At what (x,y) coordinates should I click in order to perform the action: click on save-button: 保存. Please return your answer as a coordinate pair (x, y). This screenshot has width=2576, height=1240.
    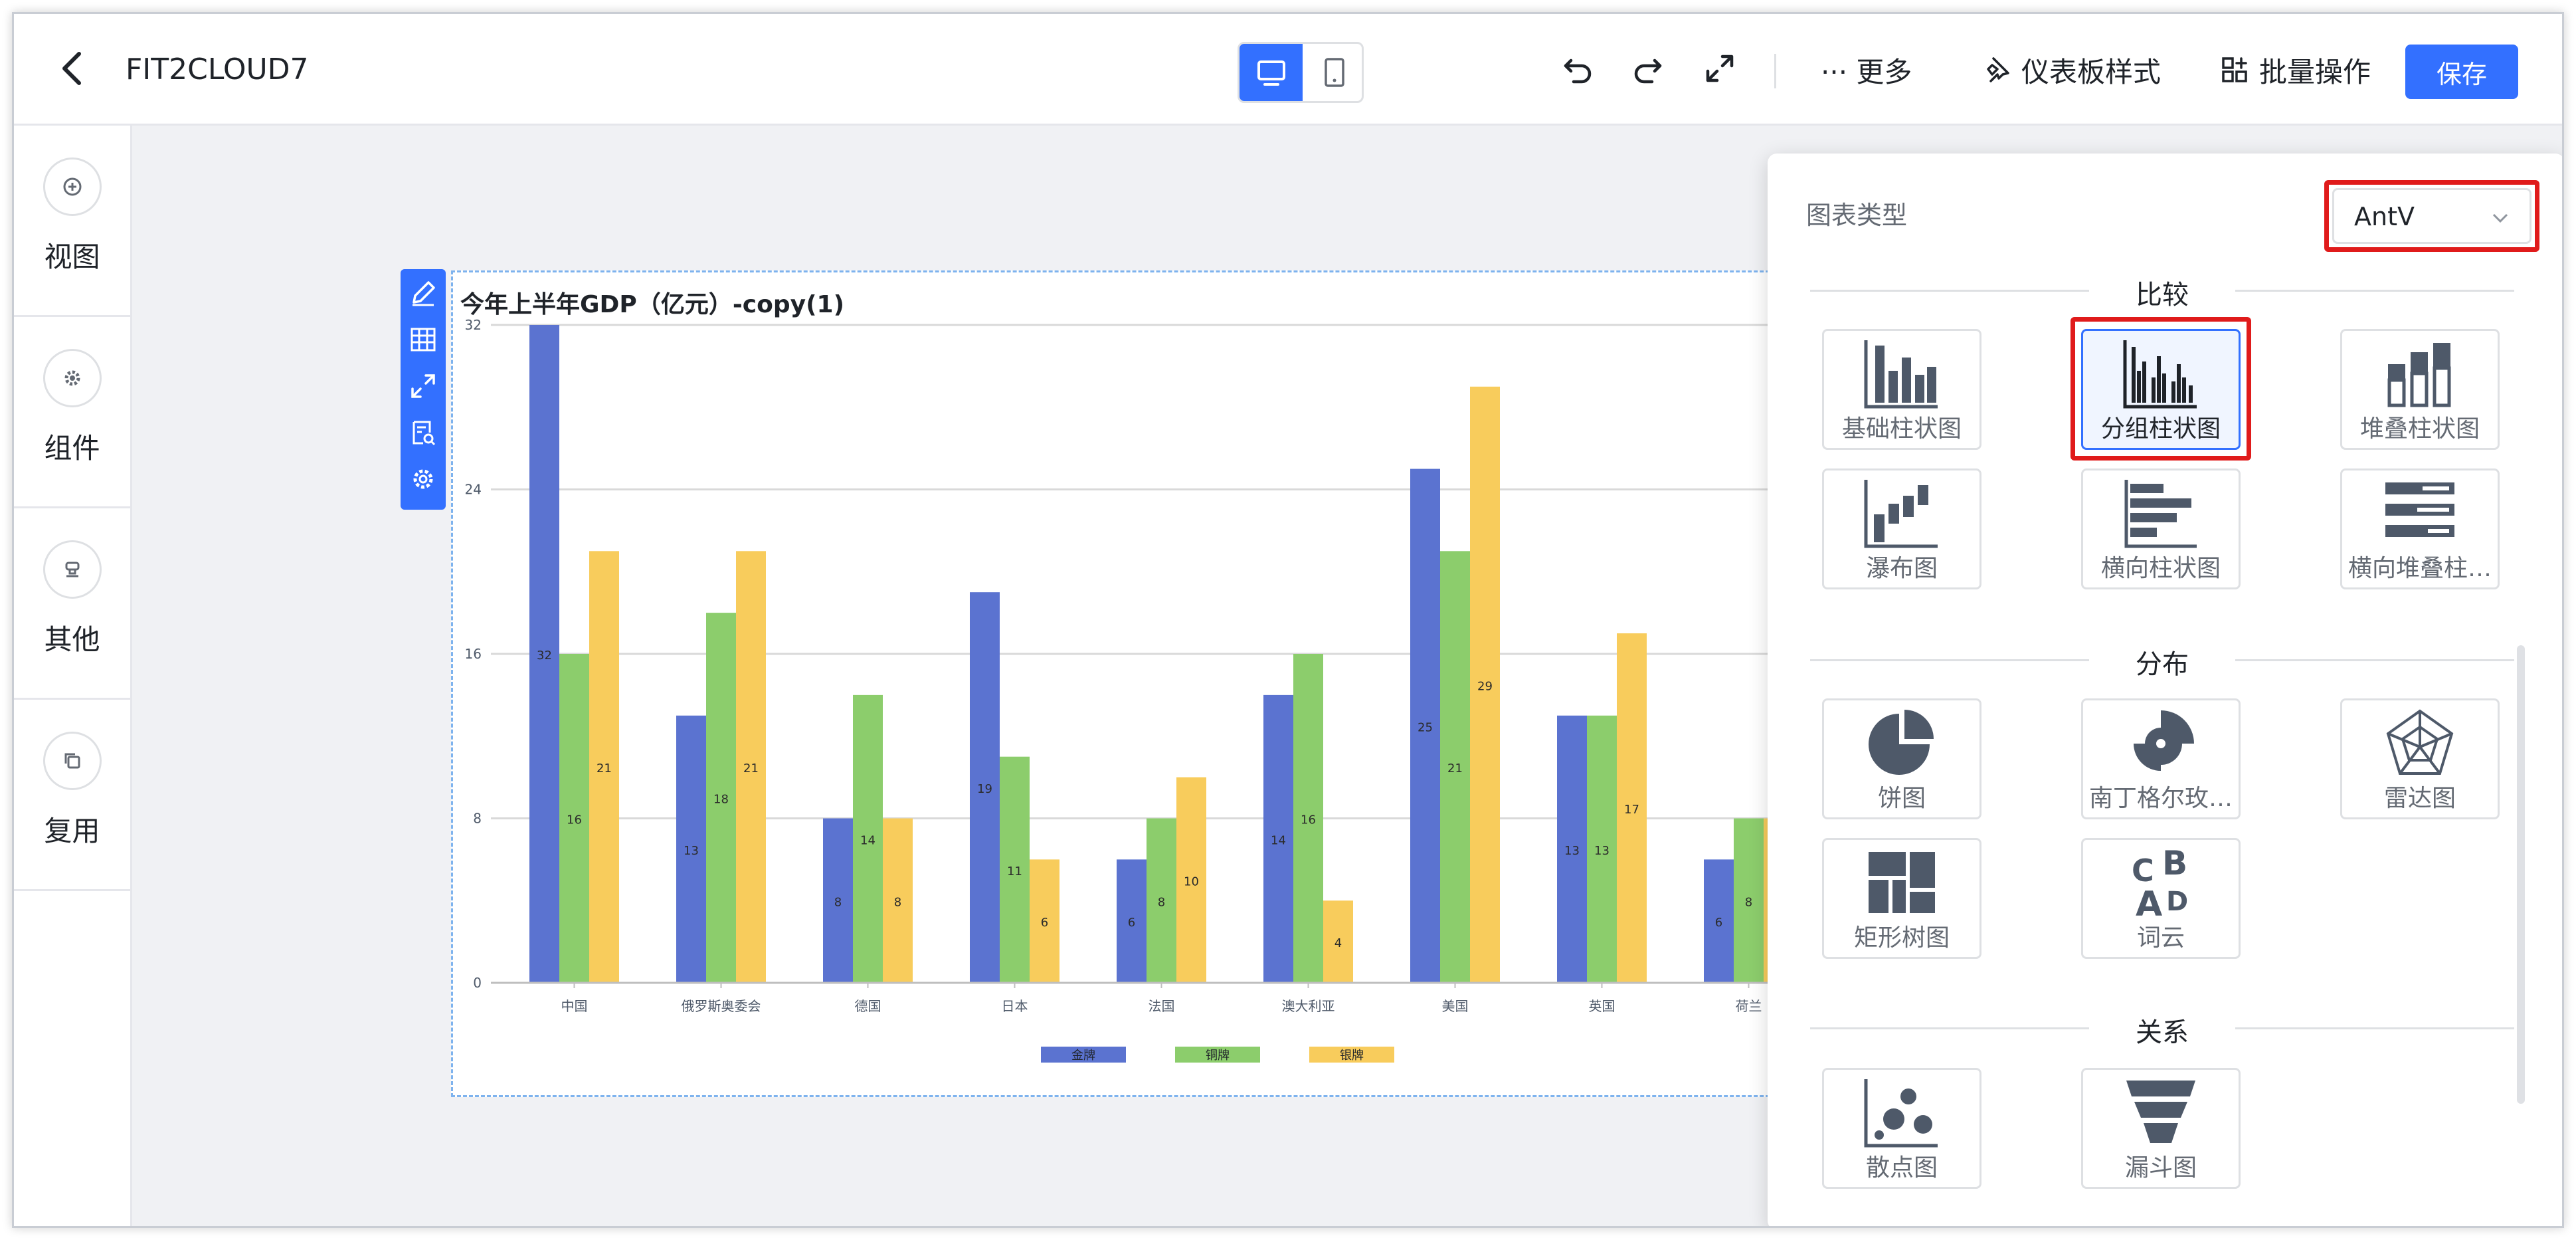
    Looking at the image, I should click on (2461, 72).